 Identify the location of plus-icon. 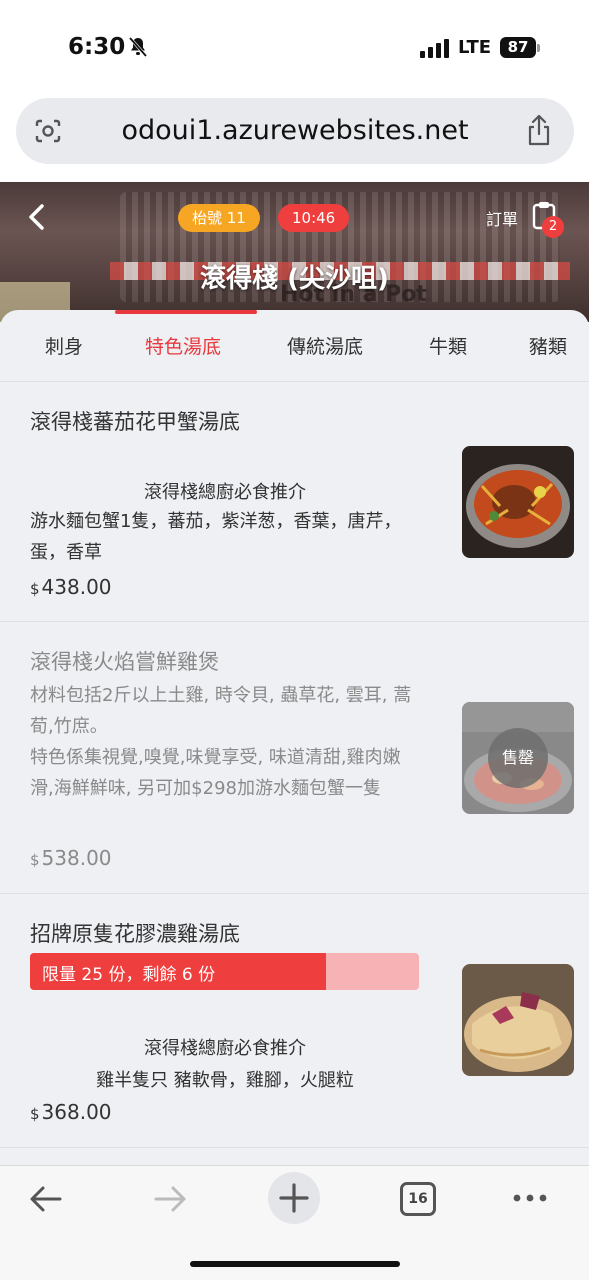
(294, 1198).